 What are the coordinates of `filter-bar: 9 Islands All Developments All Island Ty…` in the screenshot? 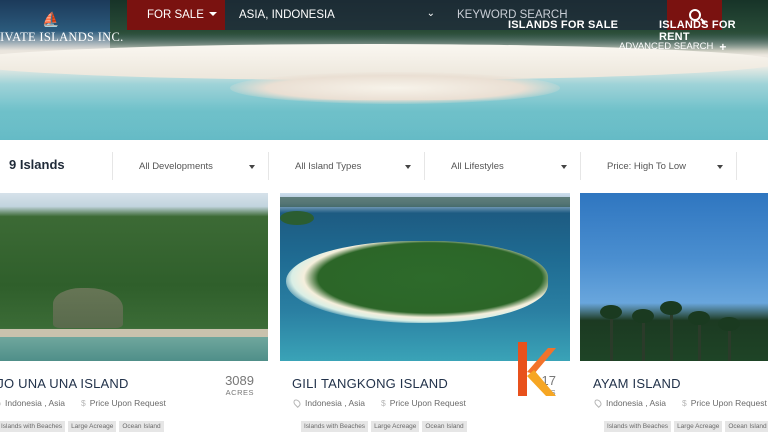 It's located at (384, 166).